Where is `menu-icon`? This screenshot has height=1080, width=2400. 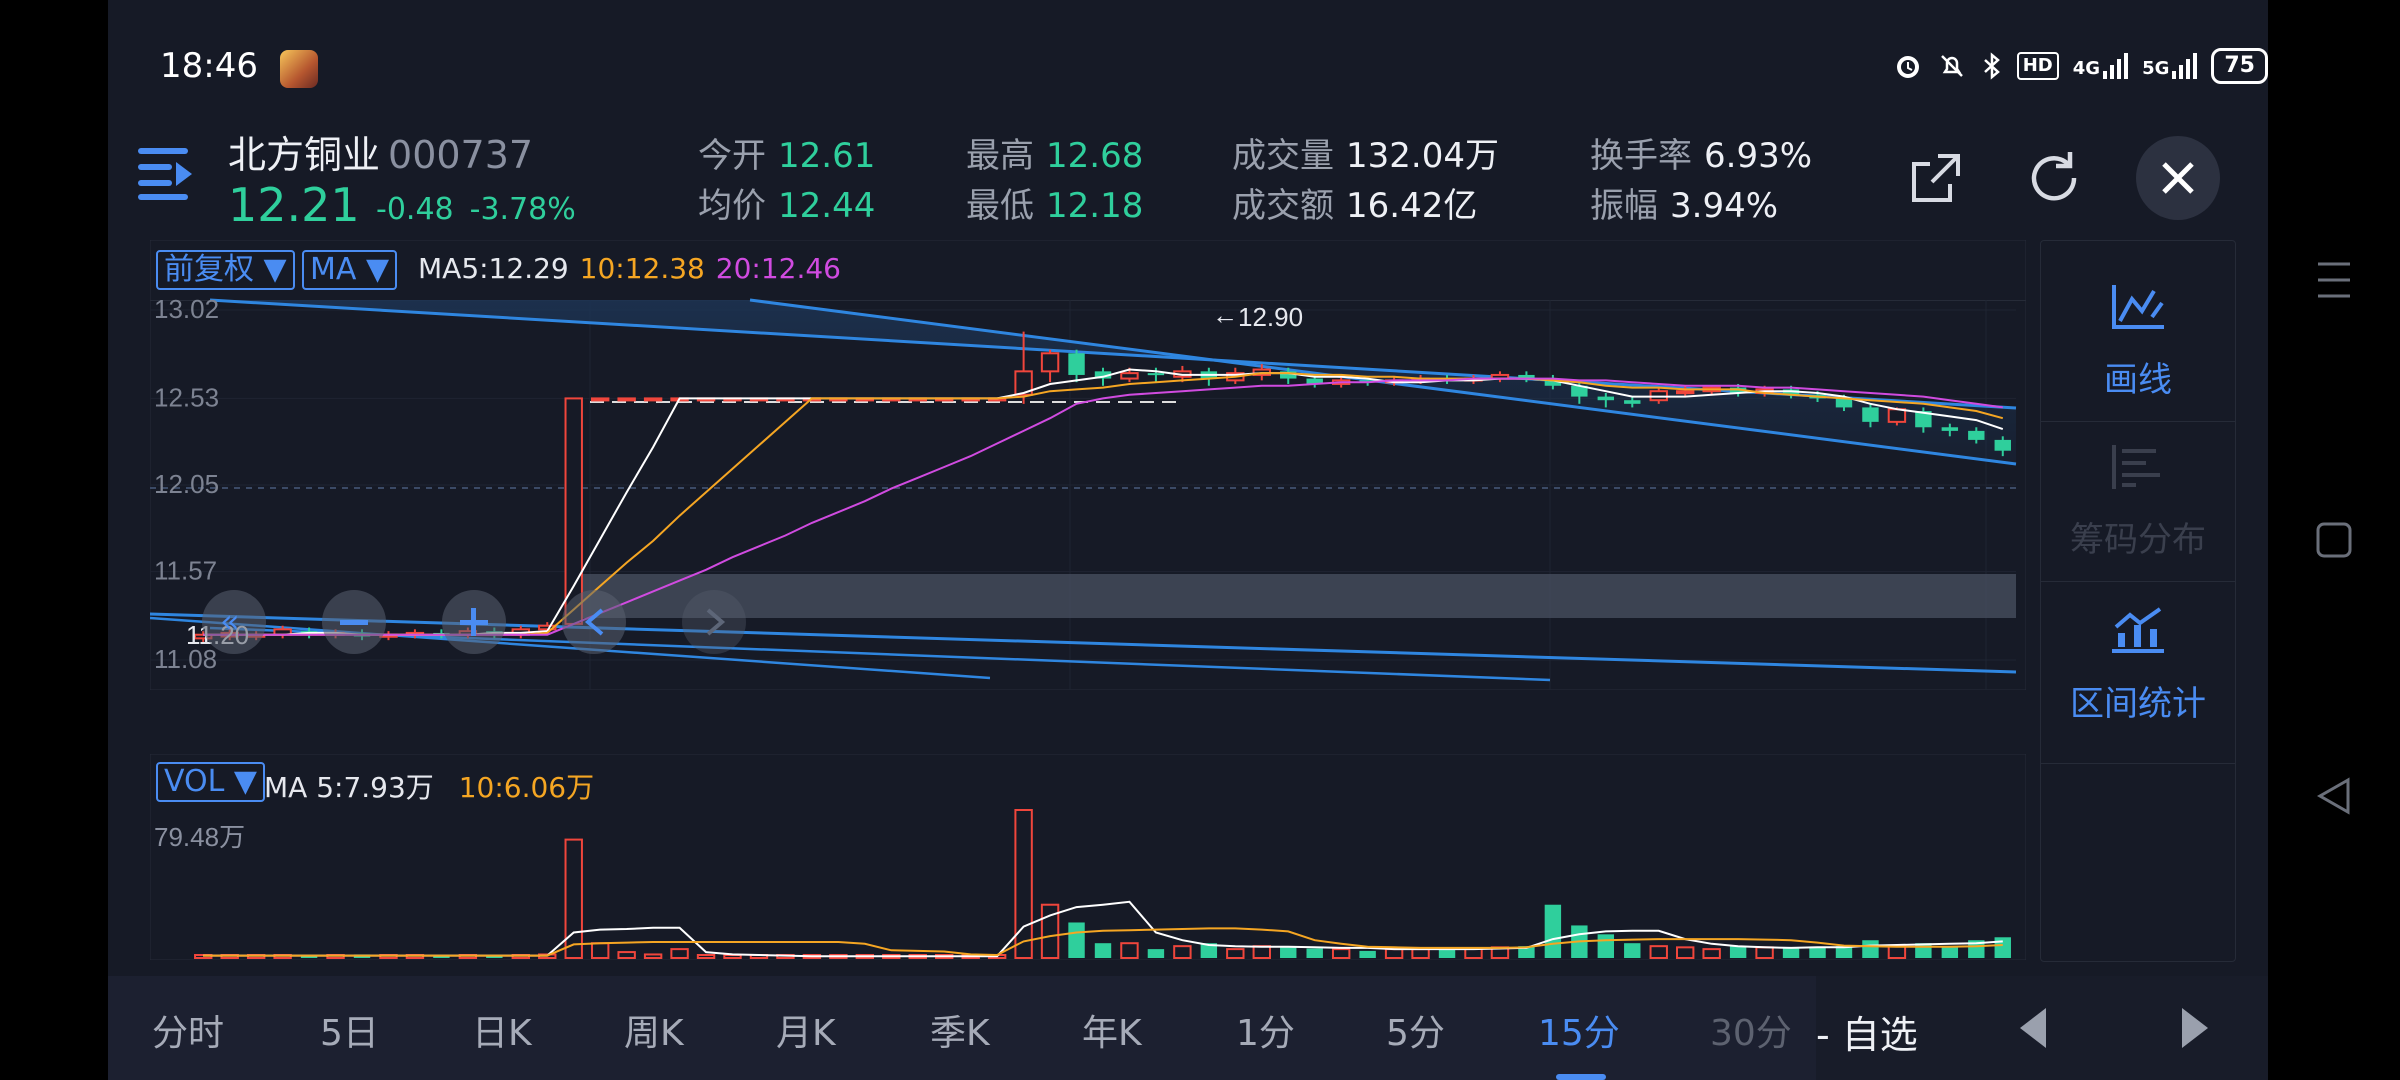 menu-icon is located at coordinates (166, 174).